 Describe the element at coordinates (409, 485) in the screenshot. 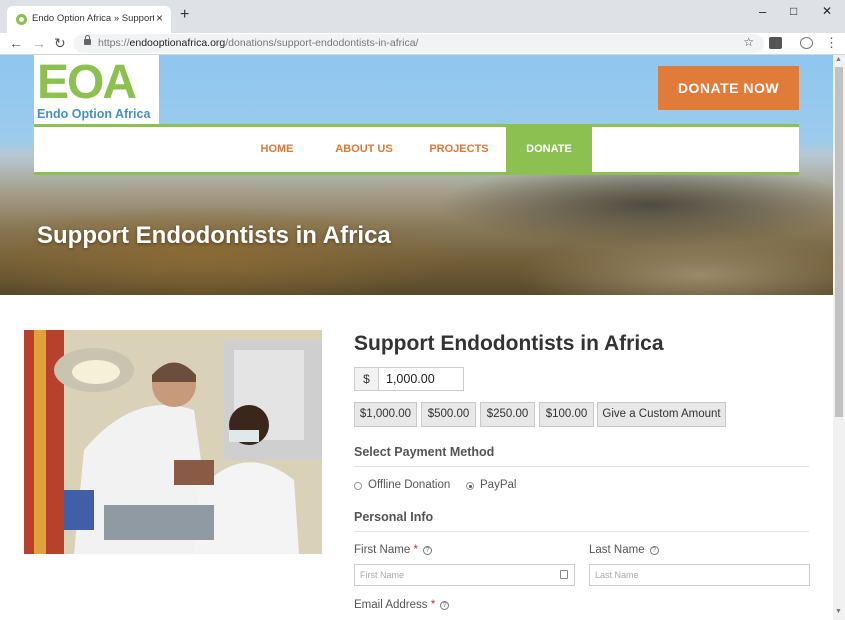

I see `offline-donation-label: Offline Donation` at that location.